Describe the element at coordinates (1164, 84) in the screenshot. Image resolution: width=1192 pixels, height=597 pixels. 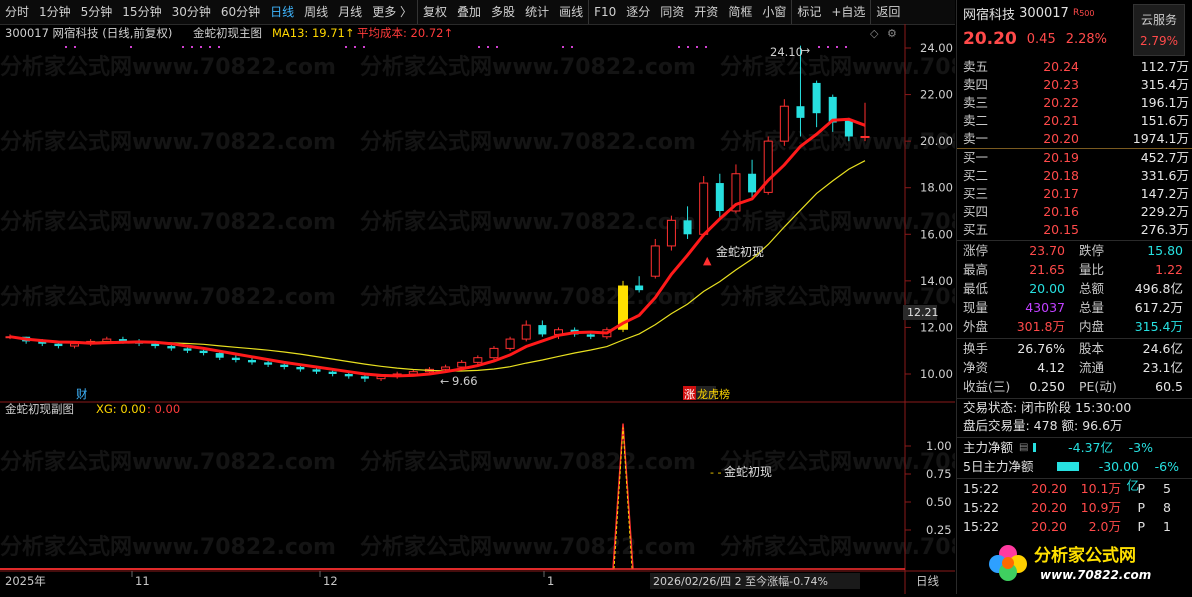
I see `ask-volume: 315.4万` at that location.